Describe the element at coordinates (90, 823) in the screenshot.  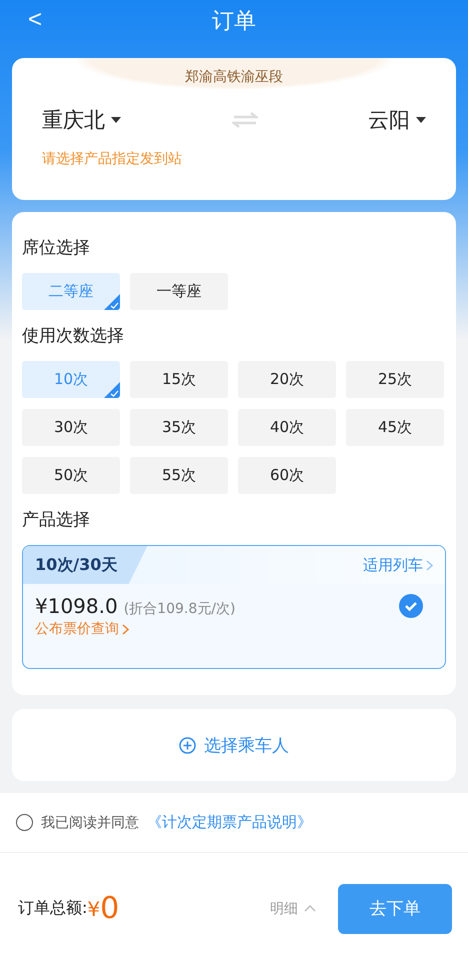
I see `agreement-text: 我已阅读并同意` at that location.